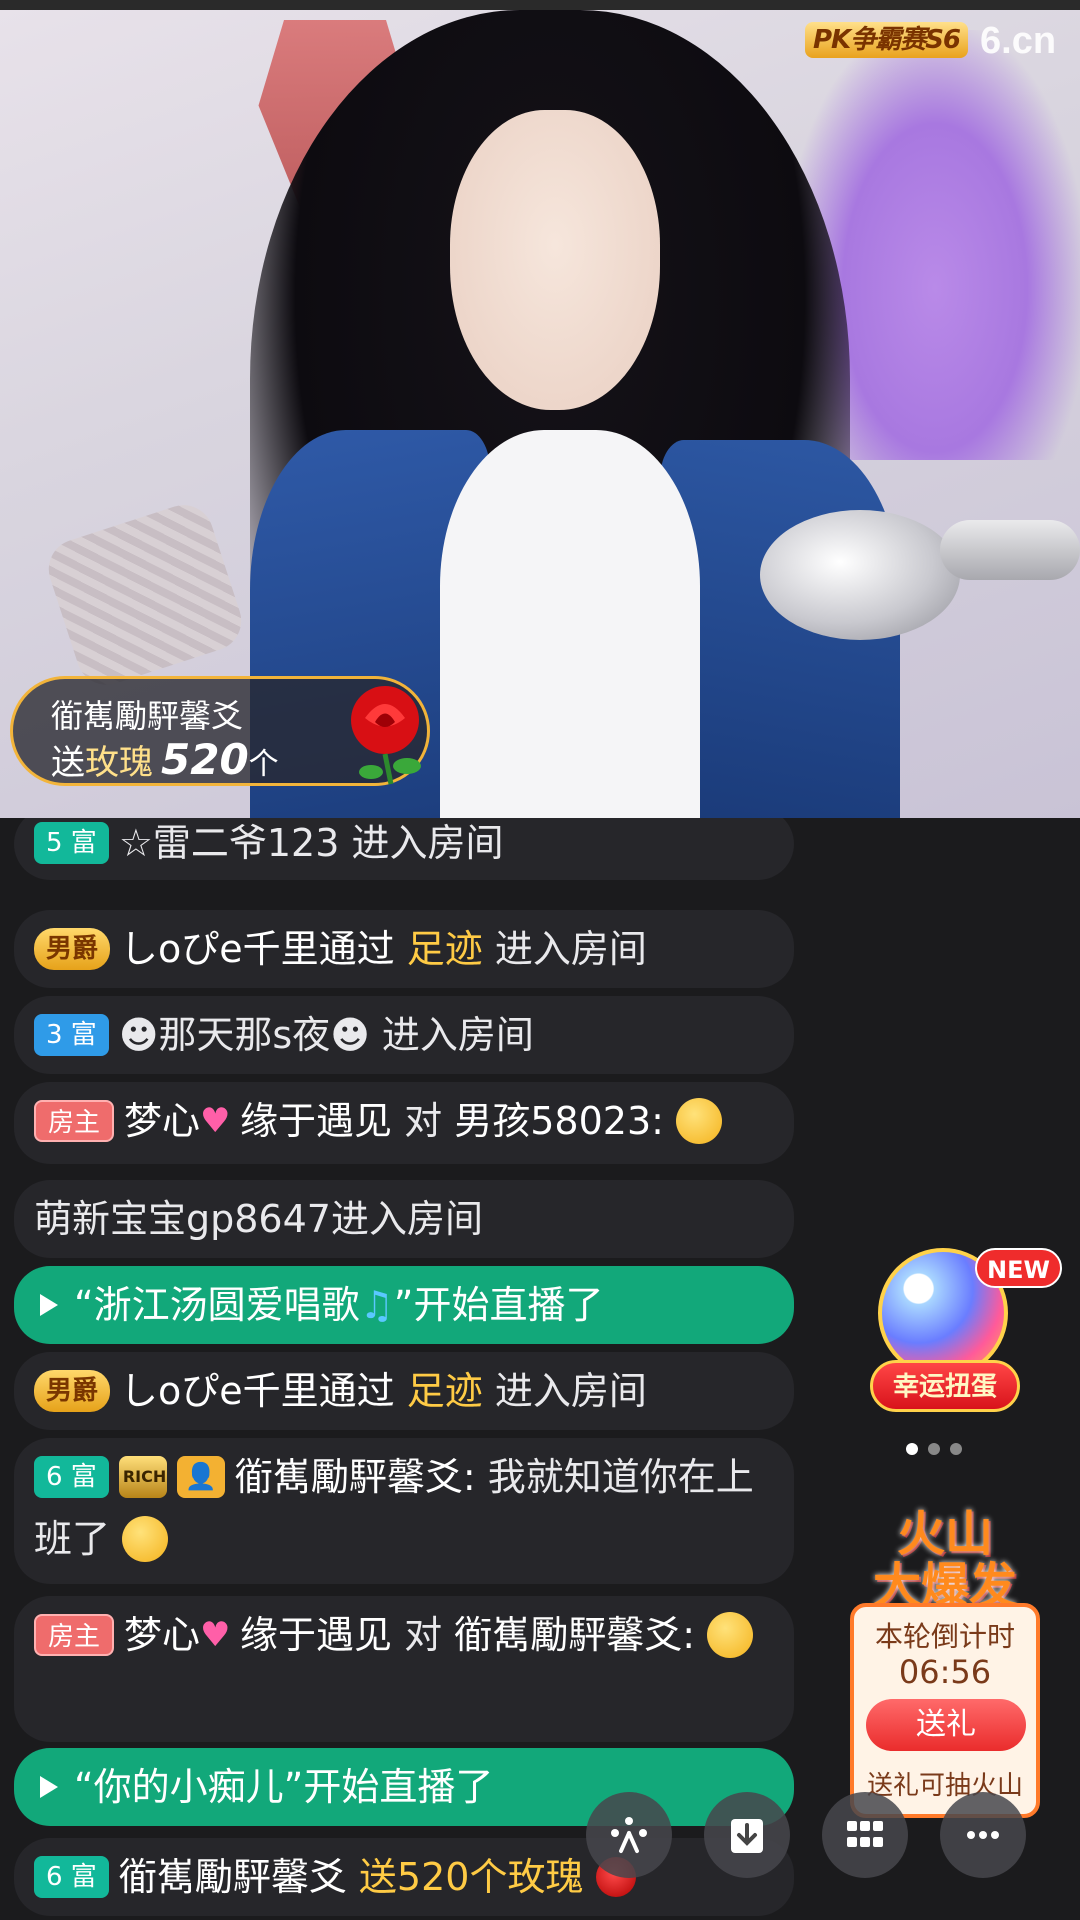  What do you see at coordinates (966, 1338) in the screenshot?
I see `lucky-gacha-widget: NEW 幸运扭蛋` at bounding box center [966, 1338].